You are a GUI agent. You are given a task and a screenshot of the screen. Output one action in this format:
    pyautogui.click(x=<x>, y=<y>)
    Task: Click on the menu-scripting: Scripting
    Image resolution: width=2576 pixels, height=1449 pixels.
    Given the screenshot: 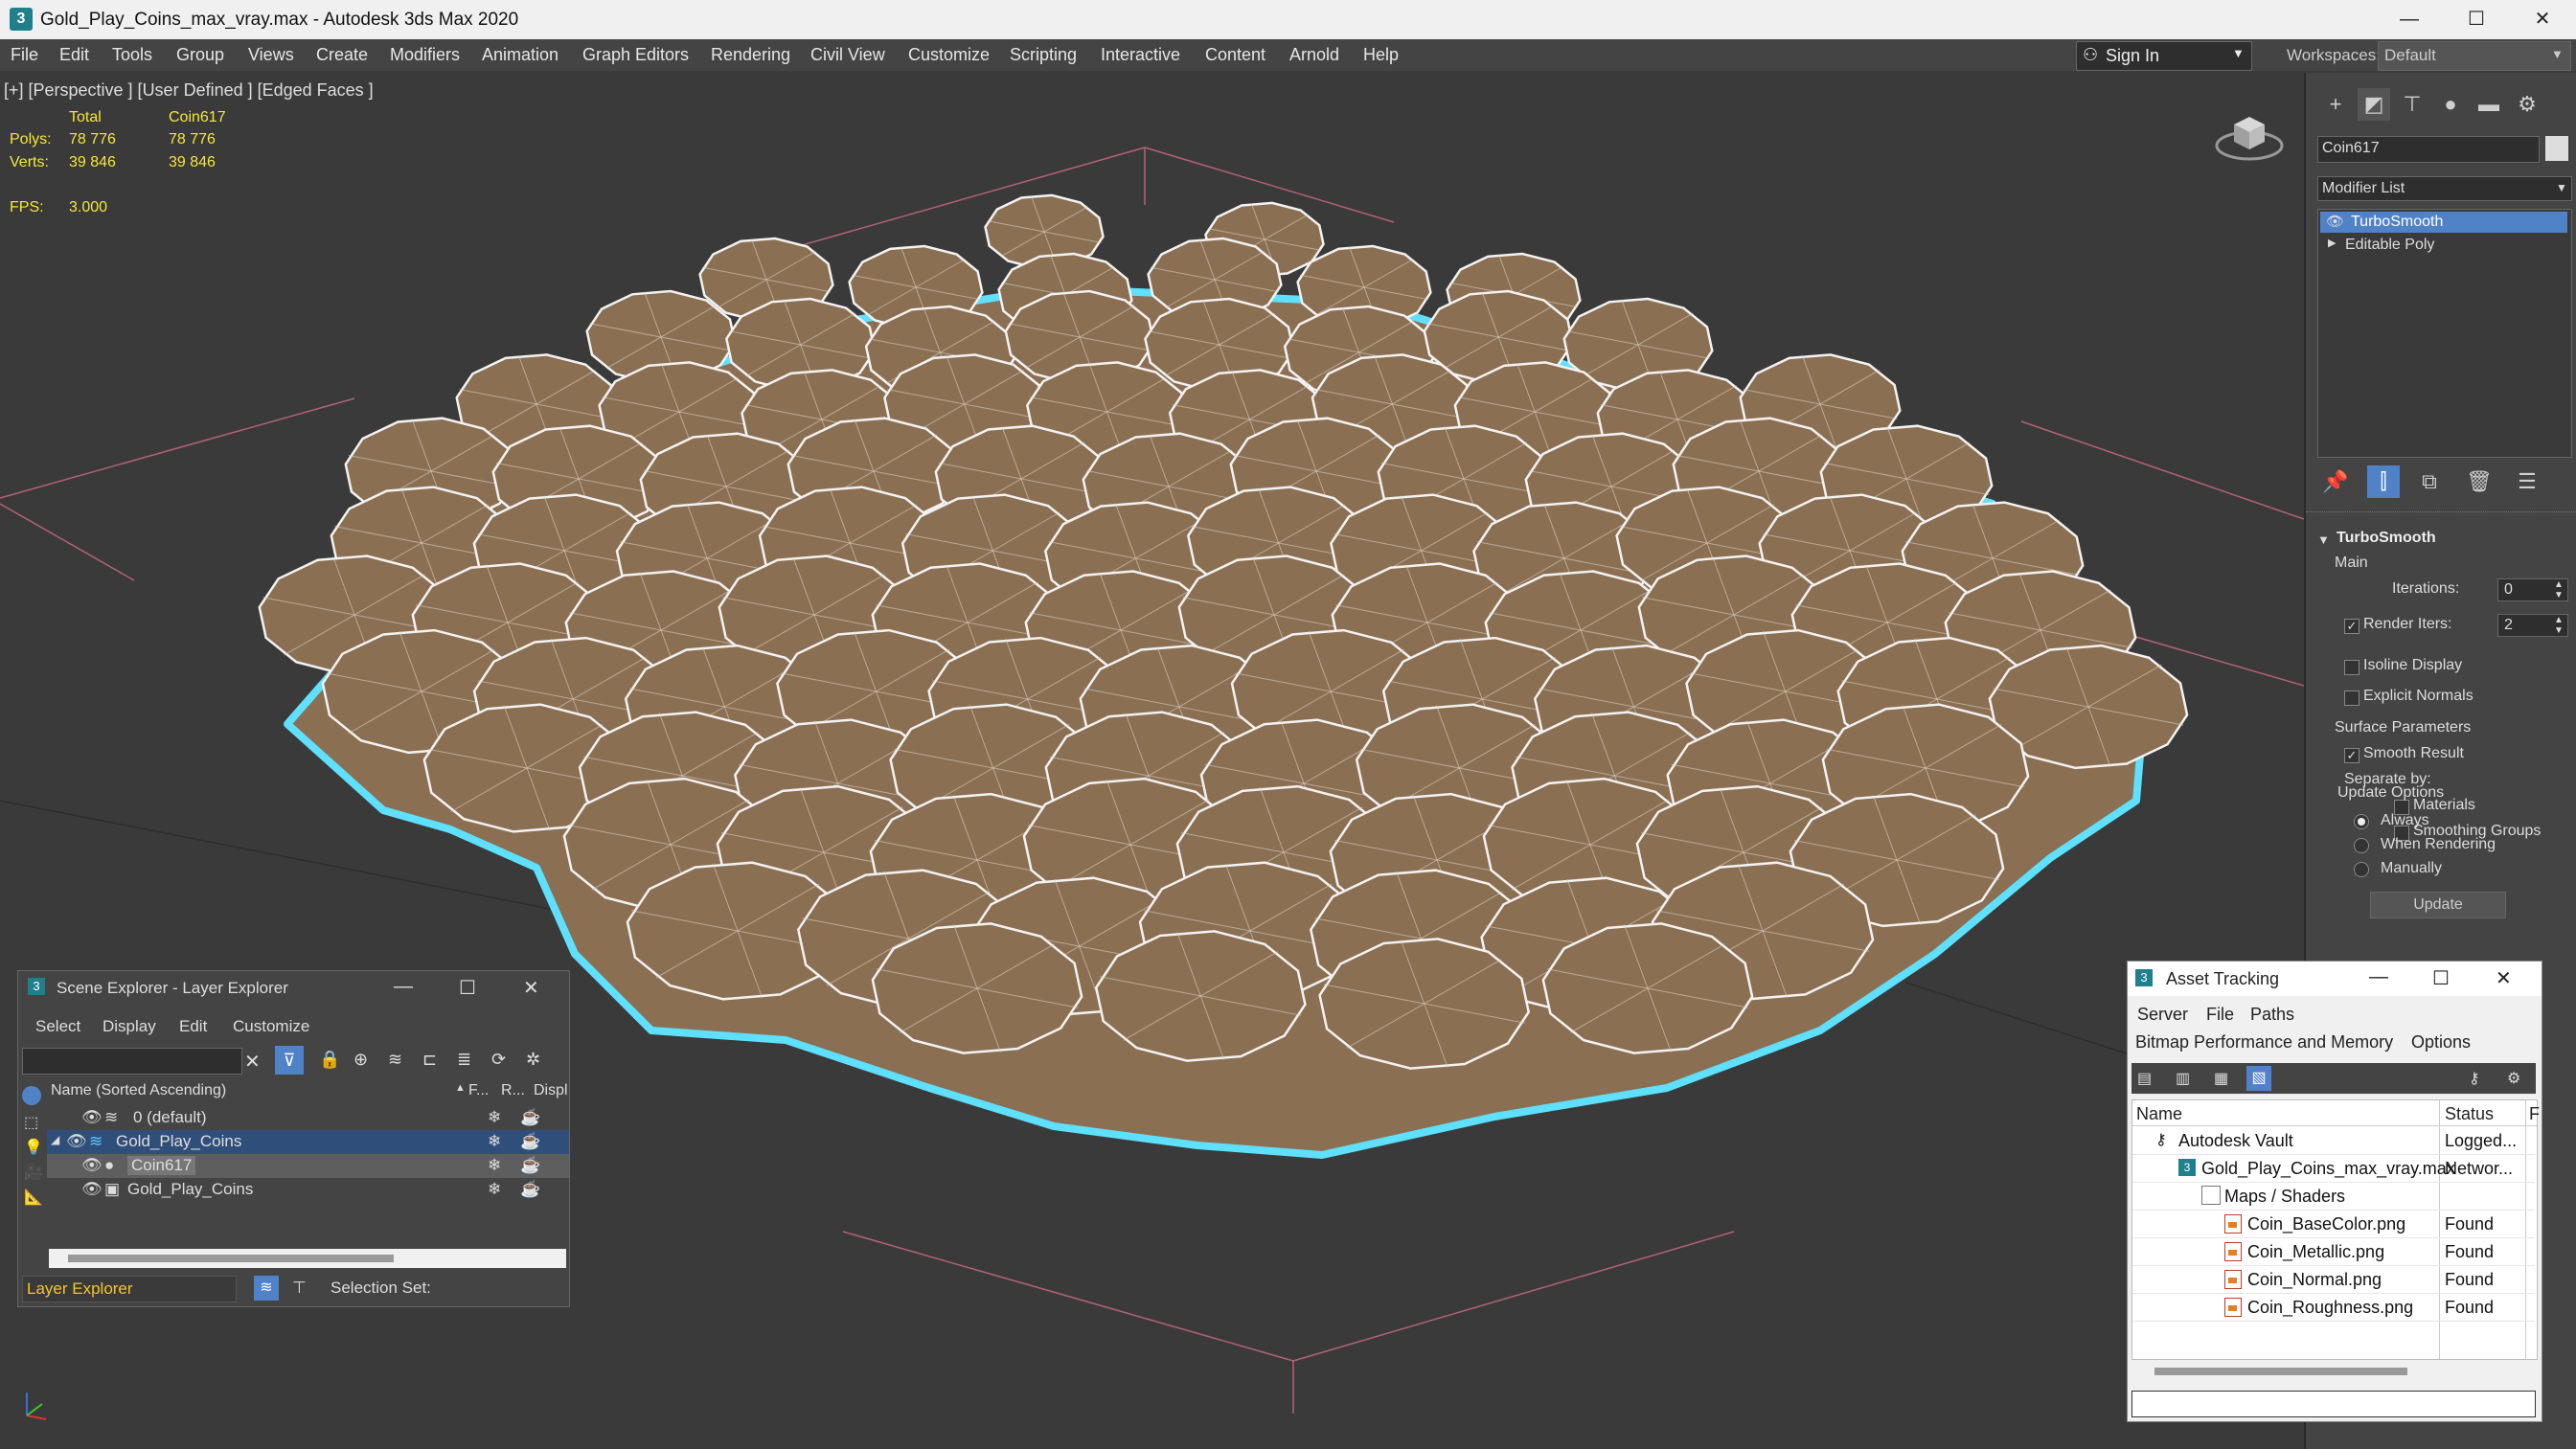 What is the action you would take?
    pyautogui.click(x=1043, y=55)
    